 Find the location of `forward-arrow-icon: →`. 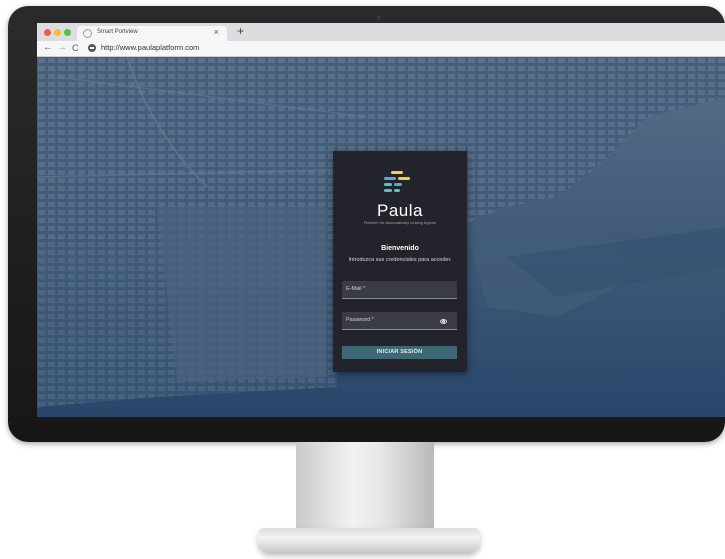

forward-arrow-icon: → is located at coordinates (62, 48).